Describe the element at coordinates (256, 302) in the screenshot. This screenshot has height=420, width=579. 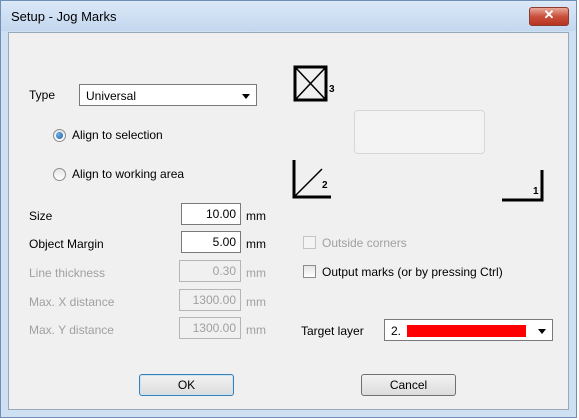
I see `max-x-unit: mm` at that location.